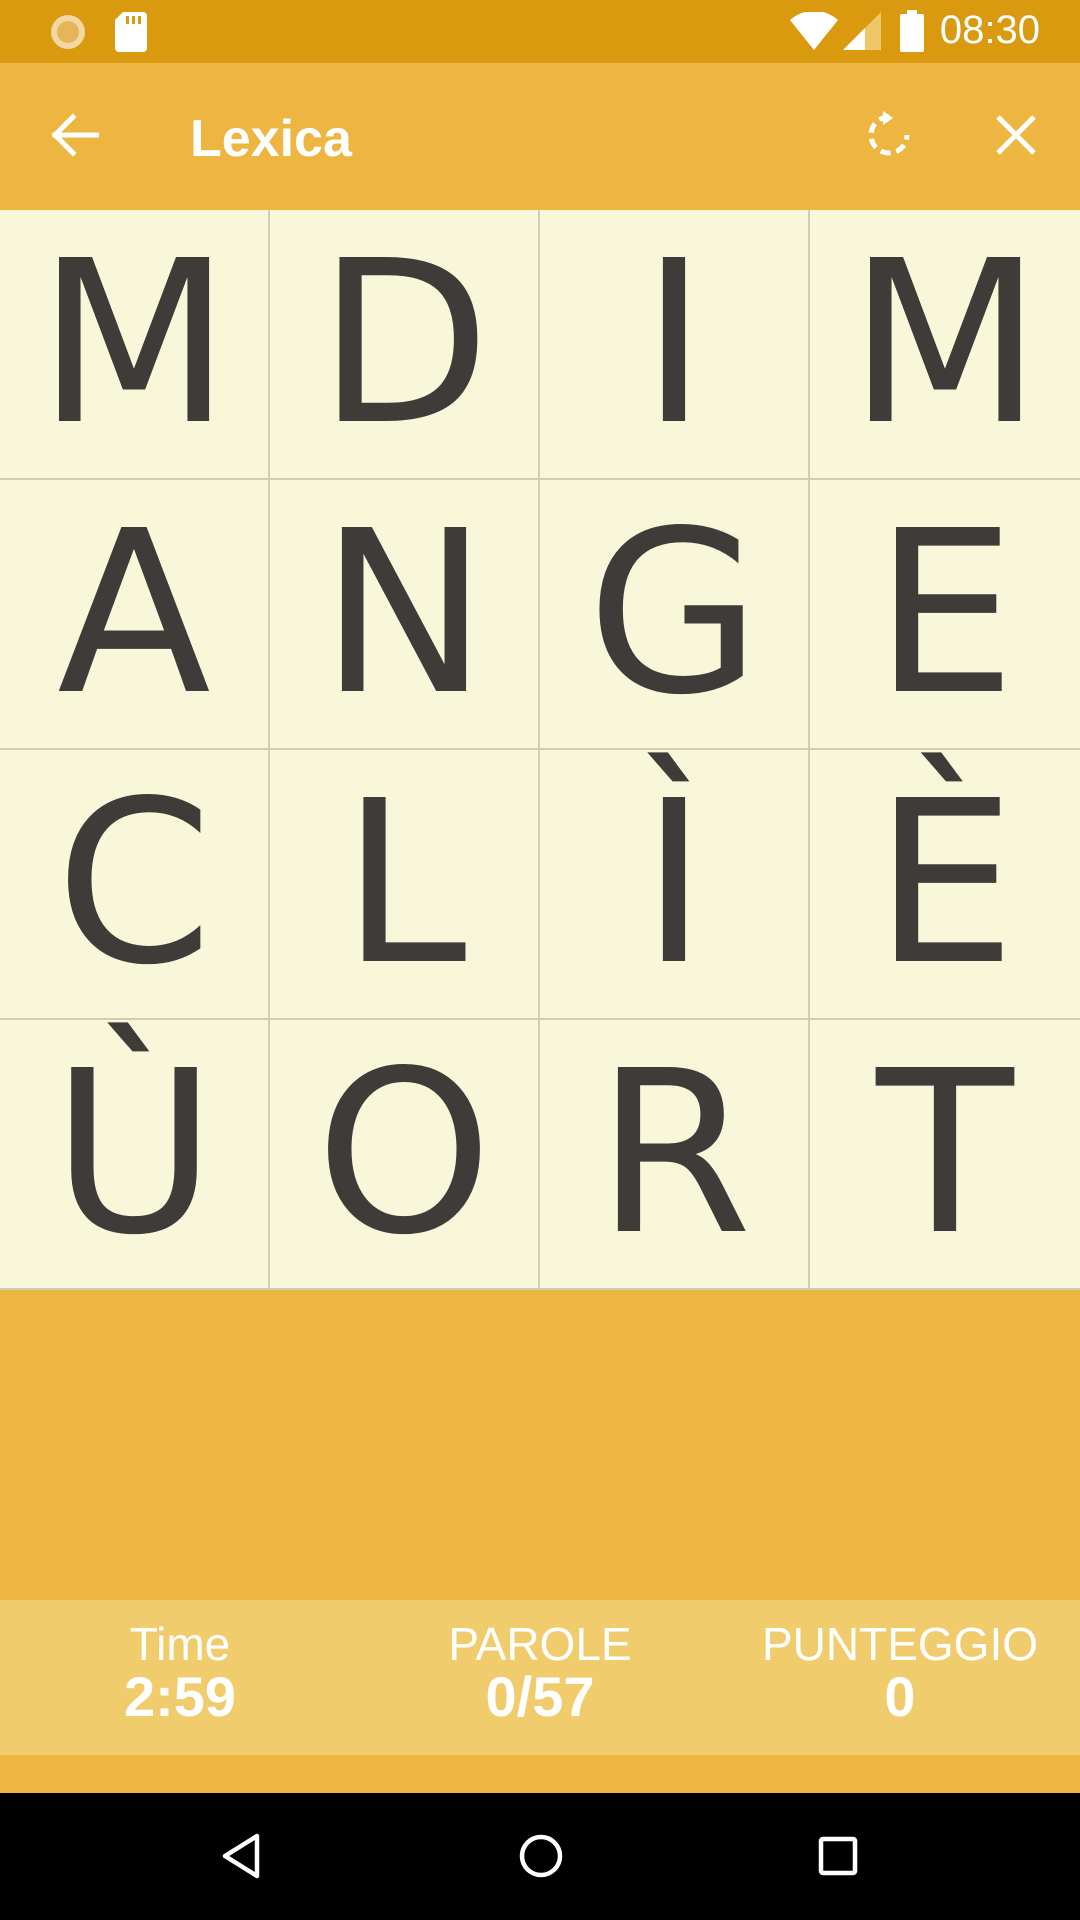  I want to click on letter-tile: O, so click(405, 1155).